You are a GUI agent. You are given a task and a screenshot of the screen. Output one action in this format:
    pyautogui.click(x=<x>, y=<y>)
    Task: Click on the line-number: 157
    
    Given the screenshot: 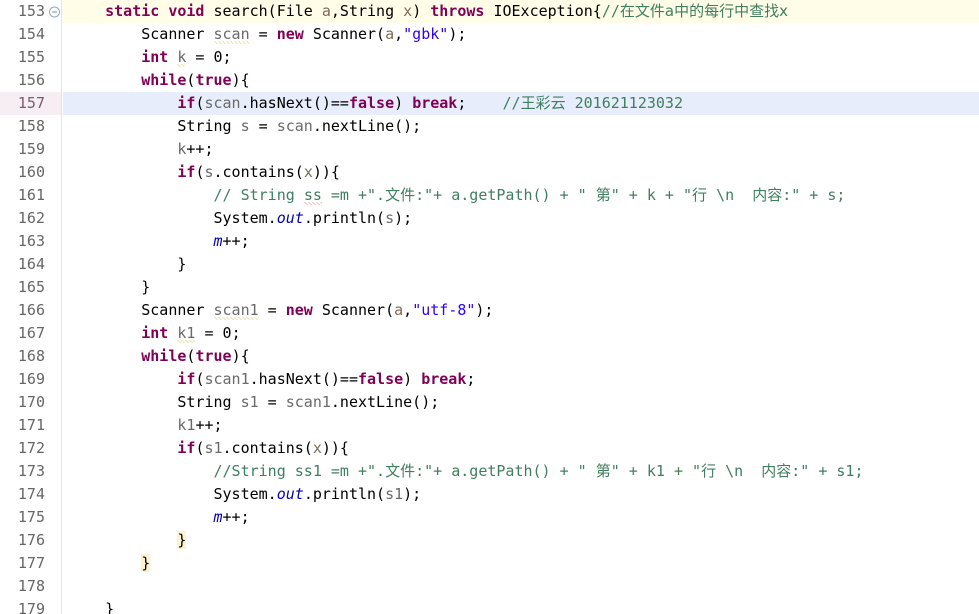 What is the action you would take?
    pyautogui.click(x=31, y=103)
    